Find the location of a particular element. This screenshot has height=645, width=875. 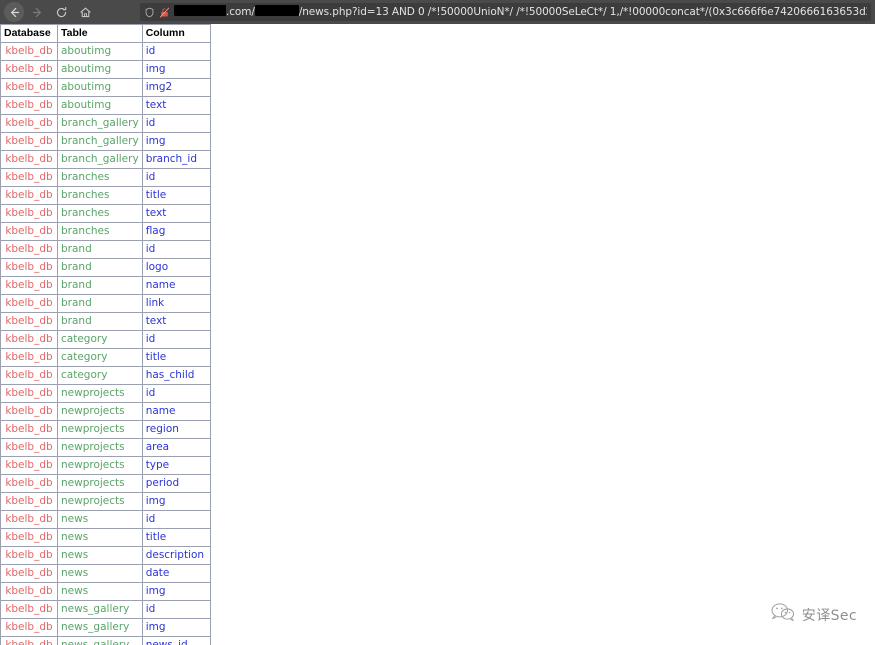

table-row: kbelb_db news date is located at coordinates (105, 573).